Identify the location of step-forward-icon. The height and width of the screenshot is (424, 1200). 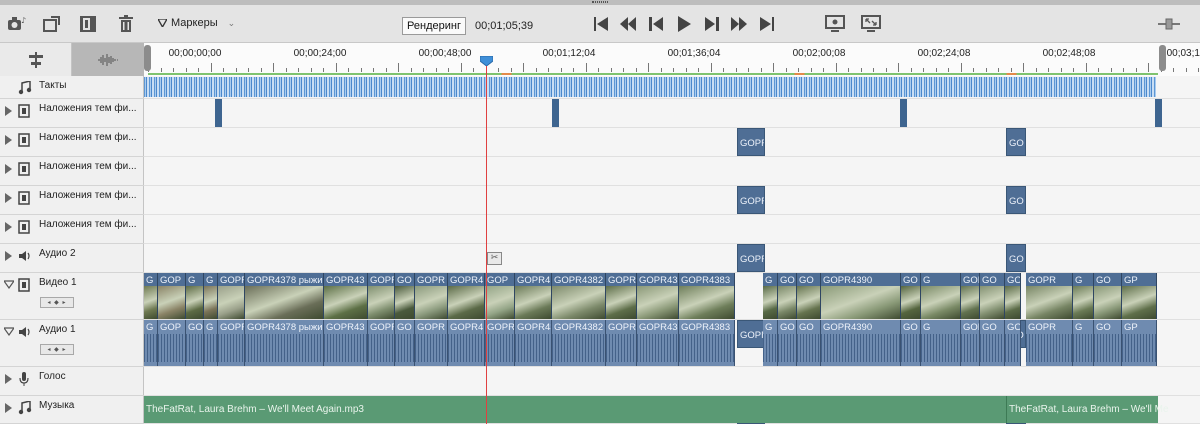
(712, 24).